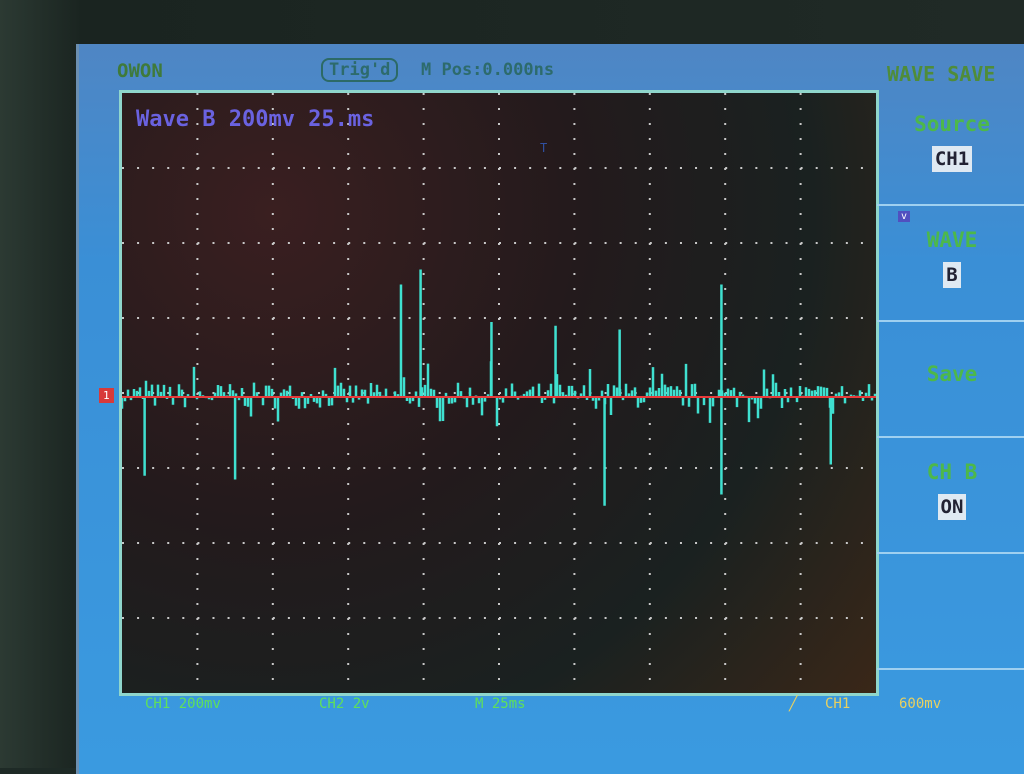  I want to click on menu-source: Source CH1, so click(950, 148).